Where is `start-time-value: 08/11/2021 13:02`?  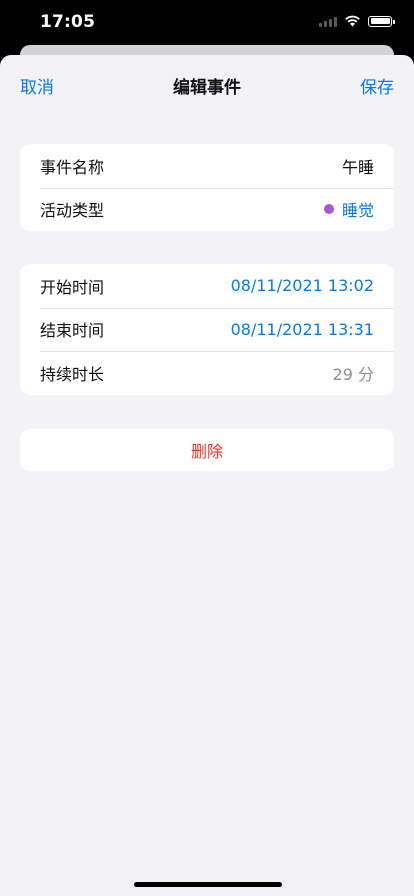 start-time-value: 08/11/2021 13:02 is located at coordinates (302, 285).